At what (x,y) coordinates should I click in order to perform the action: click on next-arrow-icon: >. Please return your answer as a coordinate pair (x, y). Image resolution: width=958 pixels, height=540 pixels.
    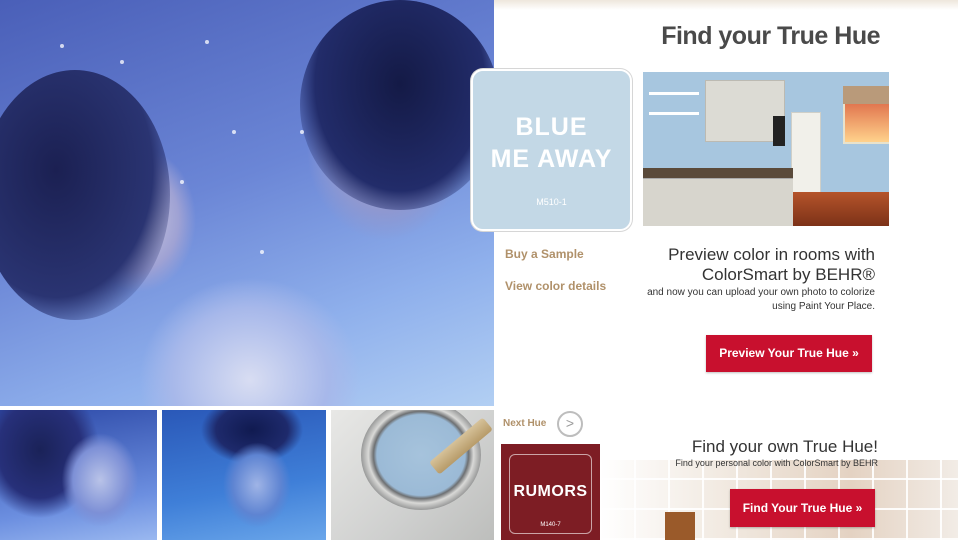
    Looking at the image, I should click on (570, 424).